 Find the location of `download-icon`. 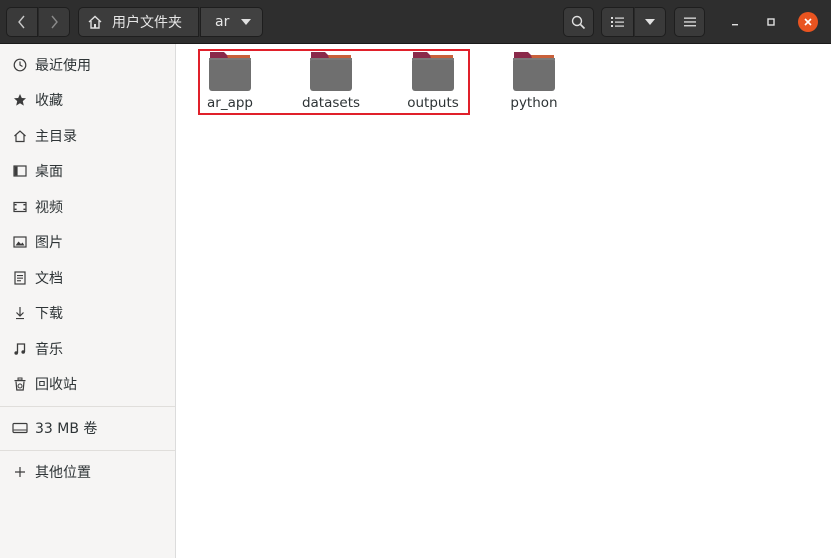

download-icon is located at coordinates (20, 313).